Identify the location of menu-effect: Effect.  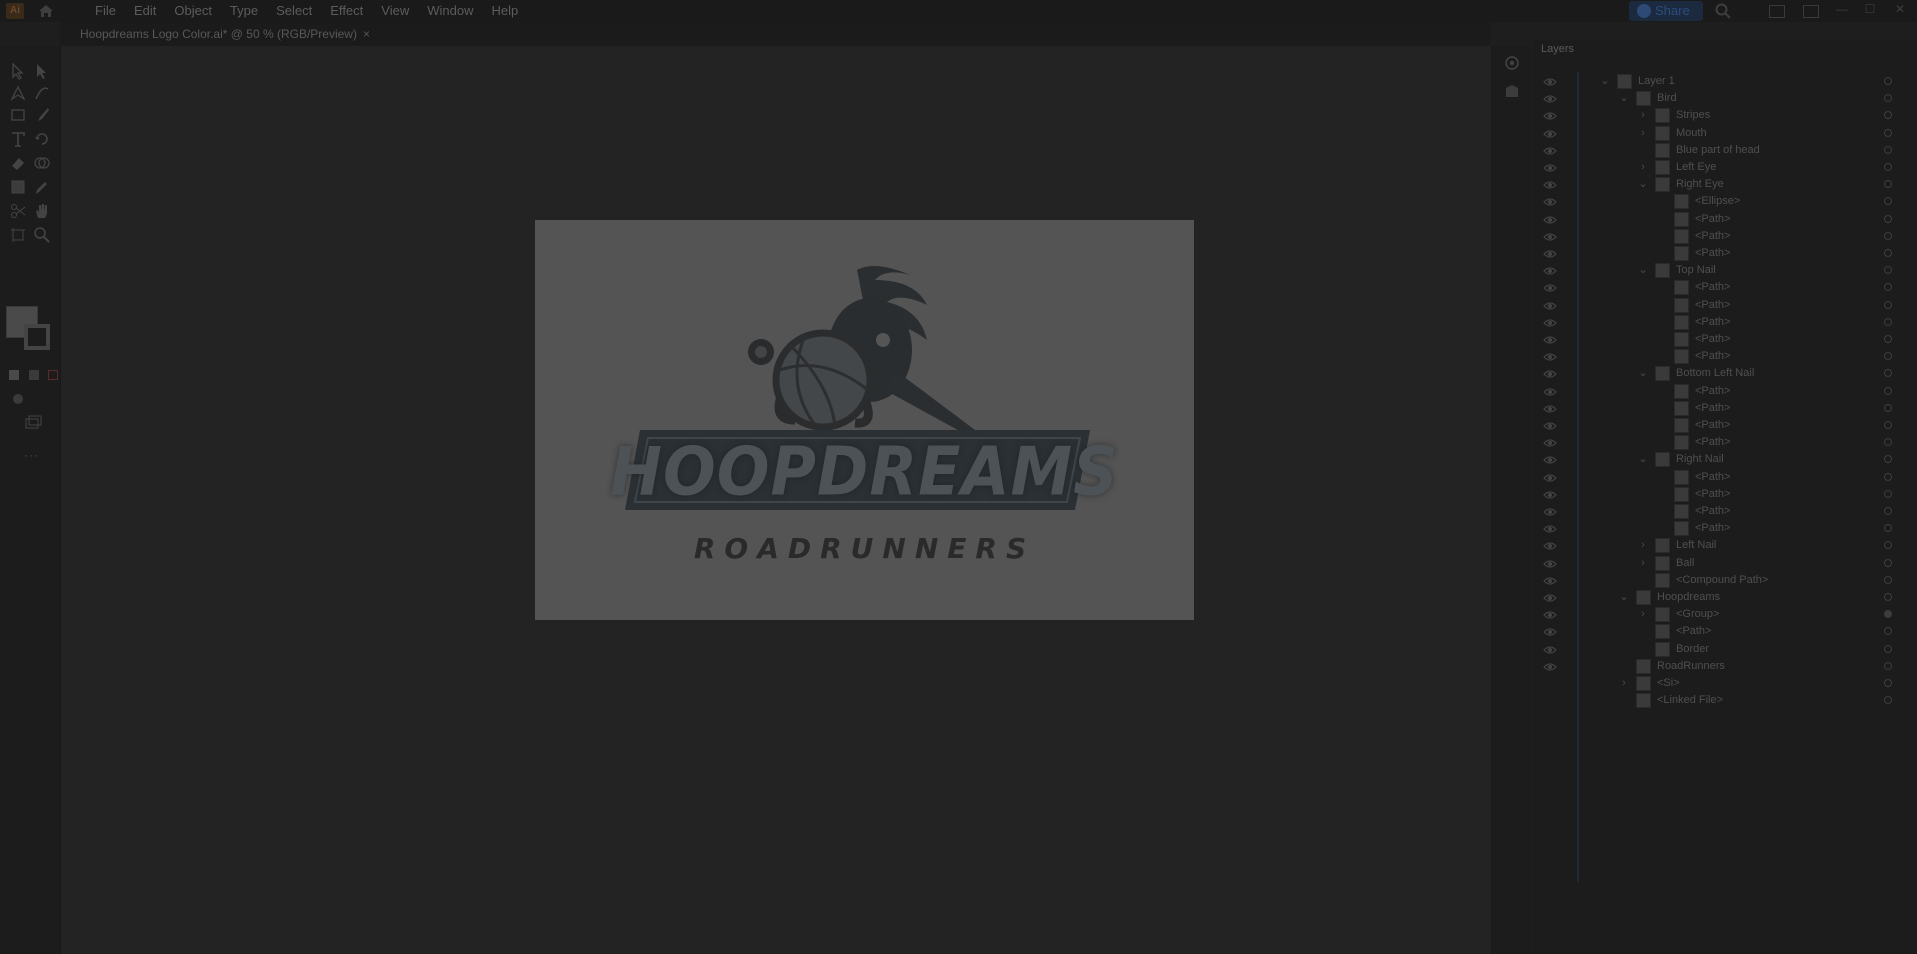
(346, 11).